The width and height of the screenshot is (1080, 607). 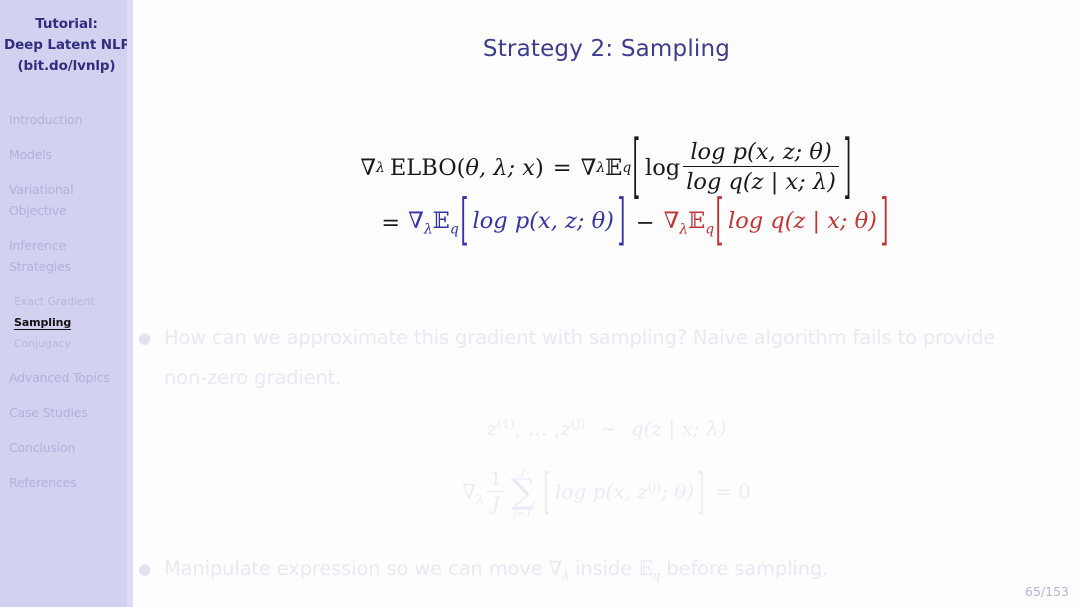 What do you see at coordinates (66, 66) in the screenshot?
I see `sidebar-title-line-3: (bit.do/lvnlp)` at bounding box center [66, 66].